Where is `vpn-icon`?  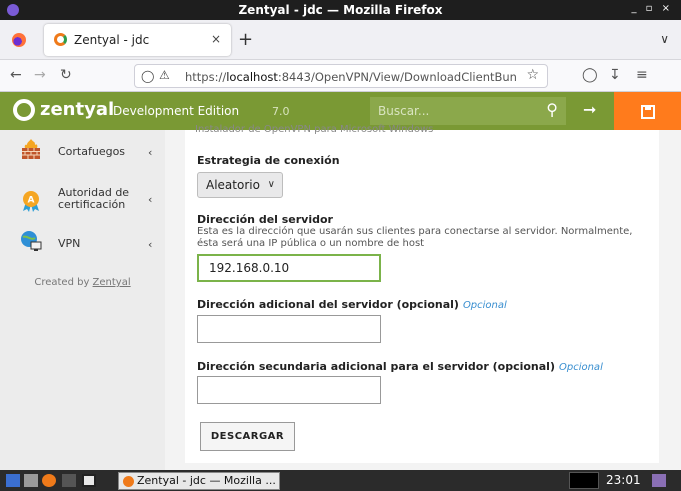 vpn-icon is located at coordinates (31, 241).